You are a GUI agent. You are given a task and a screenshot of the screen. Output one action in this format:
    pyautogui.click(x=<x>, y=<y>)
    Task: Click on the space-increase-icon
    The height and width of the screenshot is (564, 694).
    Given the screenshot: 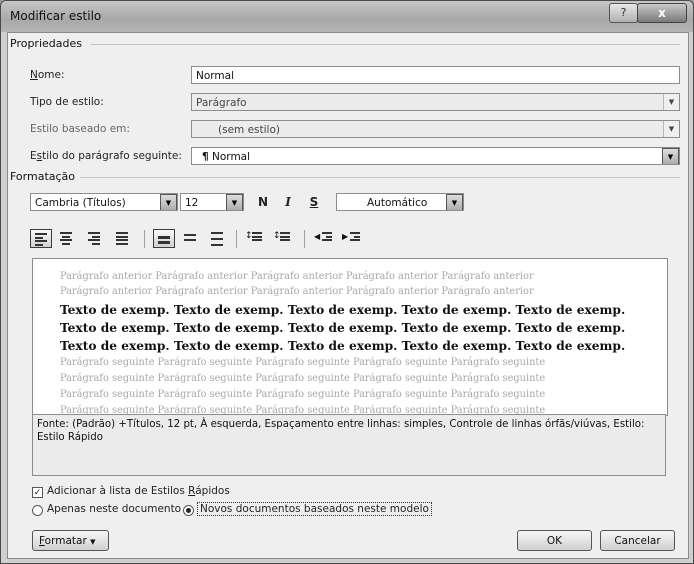 What is the action you would take?
    pyautogui.click(x=258, y=237)
    